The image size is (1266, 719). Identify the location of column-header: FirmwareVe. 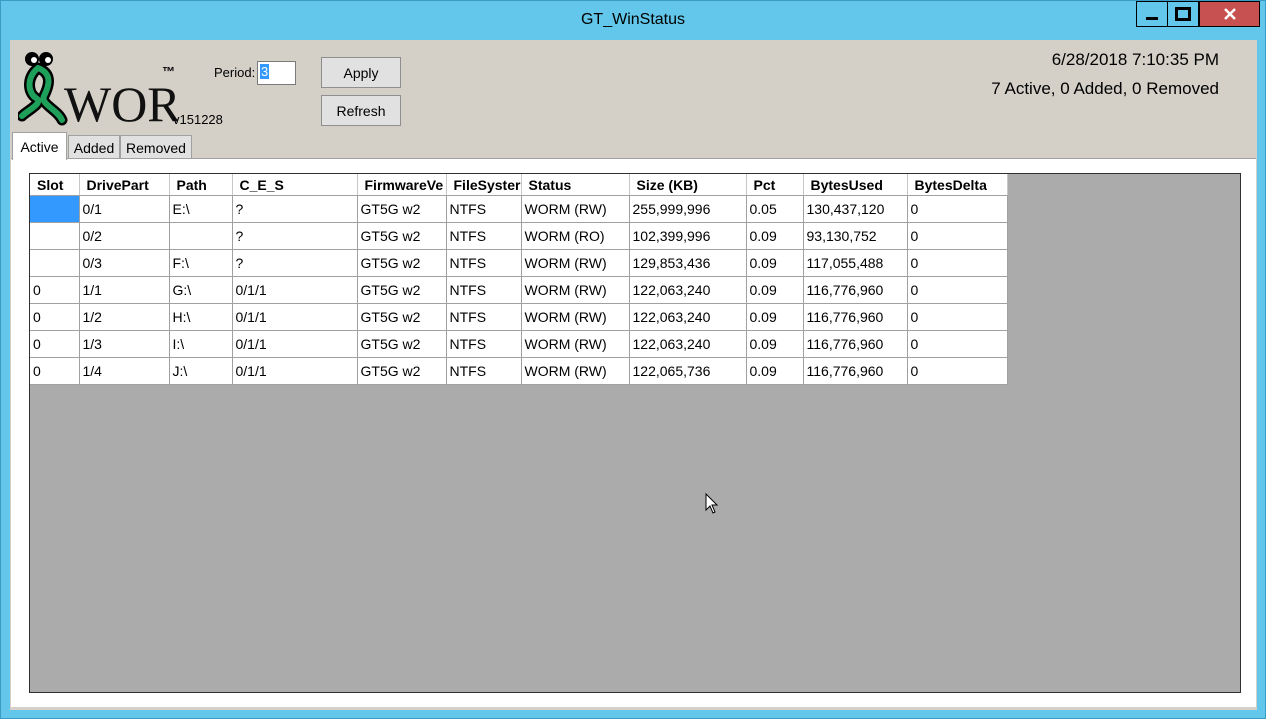
(402, 185).